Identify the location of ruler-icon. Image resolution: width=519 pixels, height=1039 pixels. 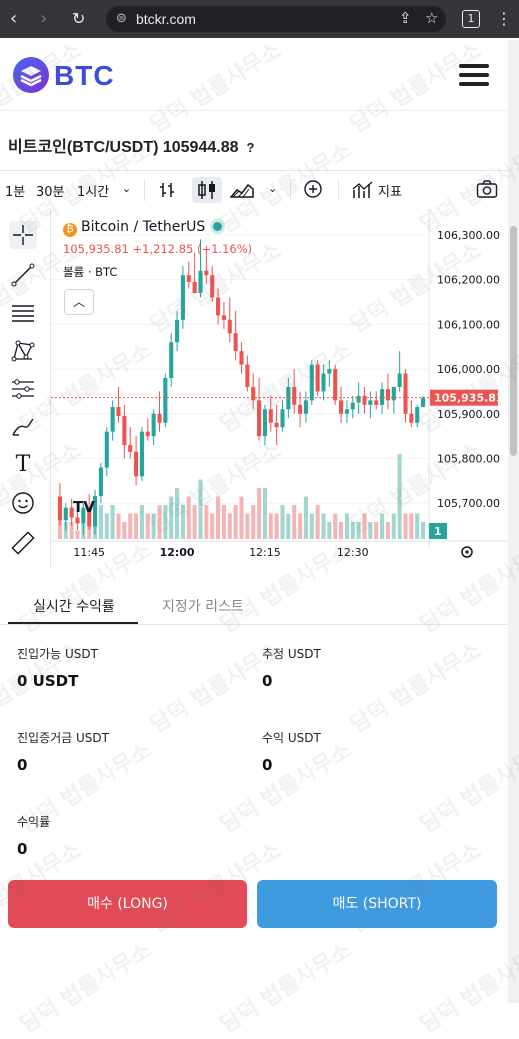
(23, 543).